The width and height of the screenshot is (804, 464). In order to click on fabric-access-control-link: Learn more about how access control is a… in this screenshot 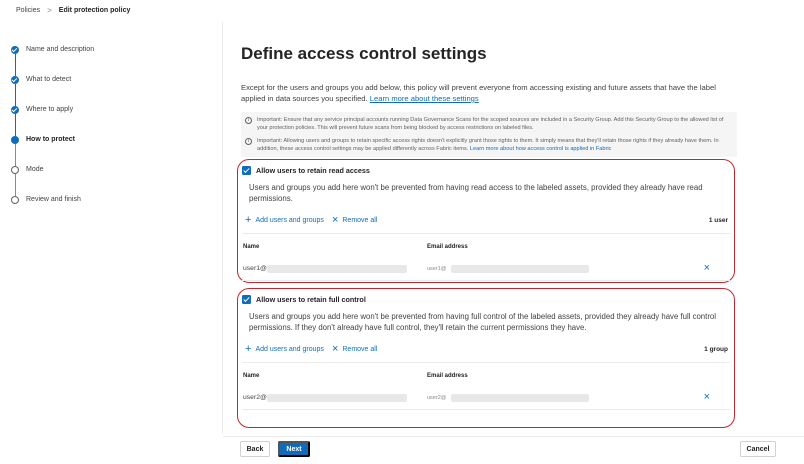, I will do `click(540, 149)`.